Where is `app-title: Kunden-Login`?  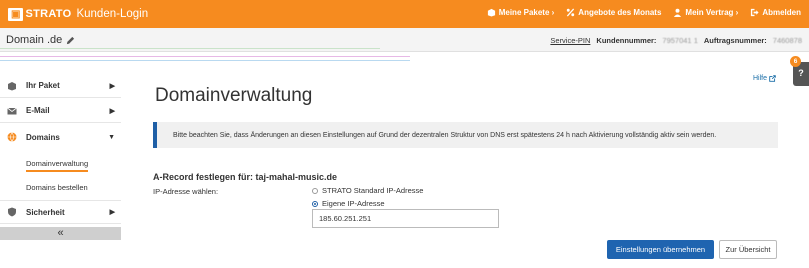
app-title: Kunden-Login is located at coordinates (112, 14).